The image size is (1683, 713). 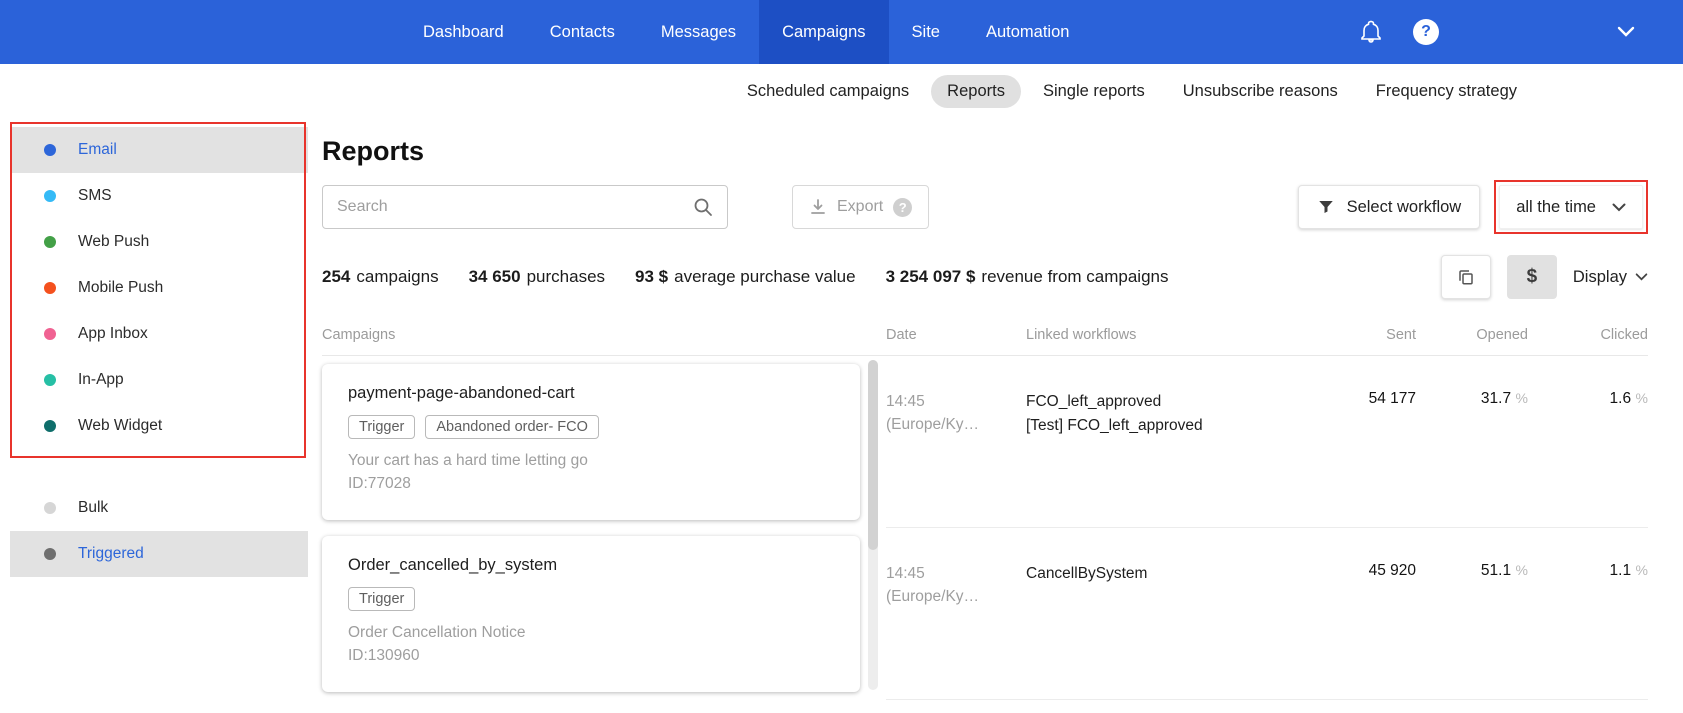 What do you see at coordinates (159, 288) in the screenshot?
I see `sidebar-item-mobile-push: Mobile Push` at bounding box center [159, 288].